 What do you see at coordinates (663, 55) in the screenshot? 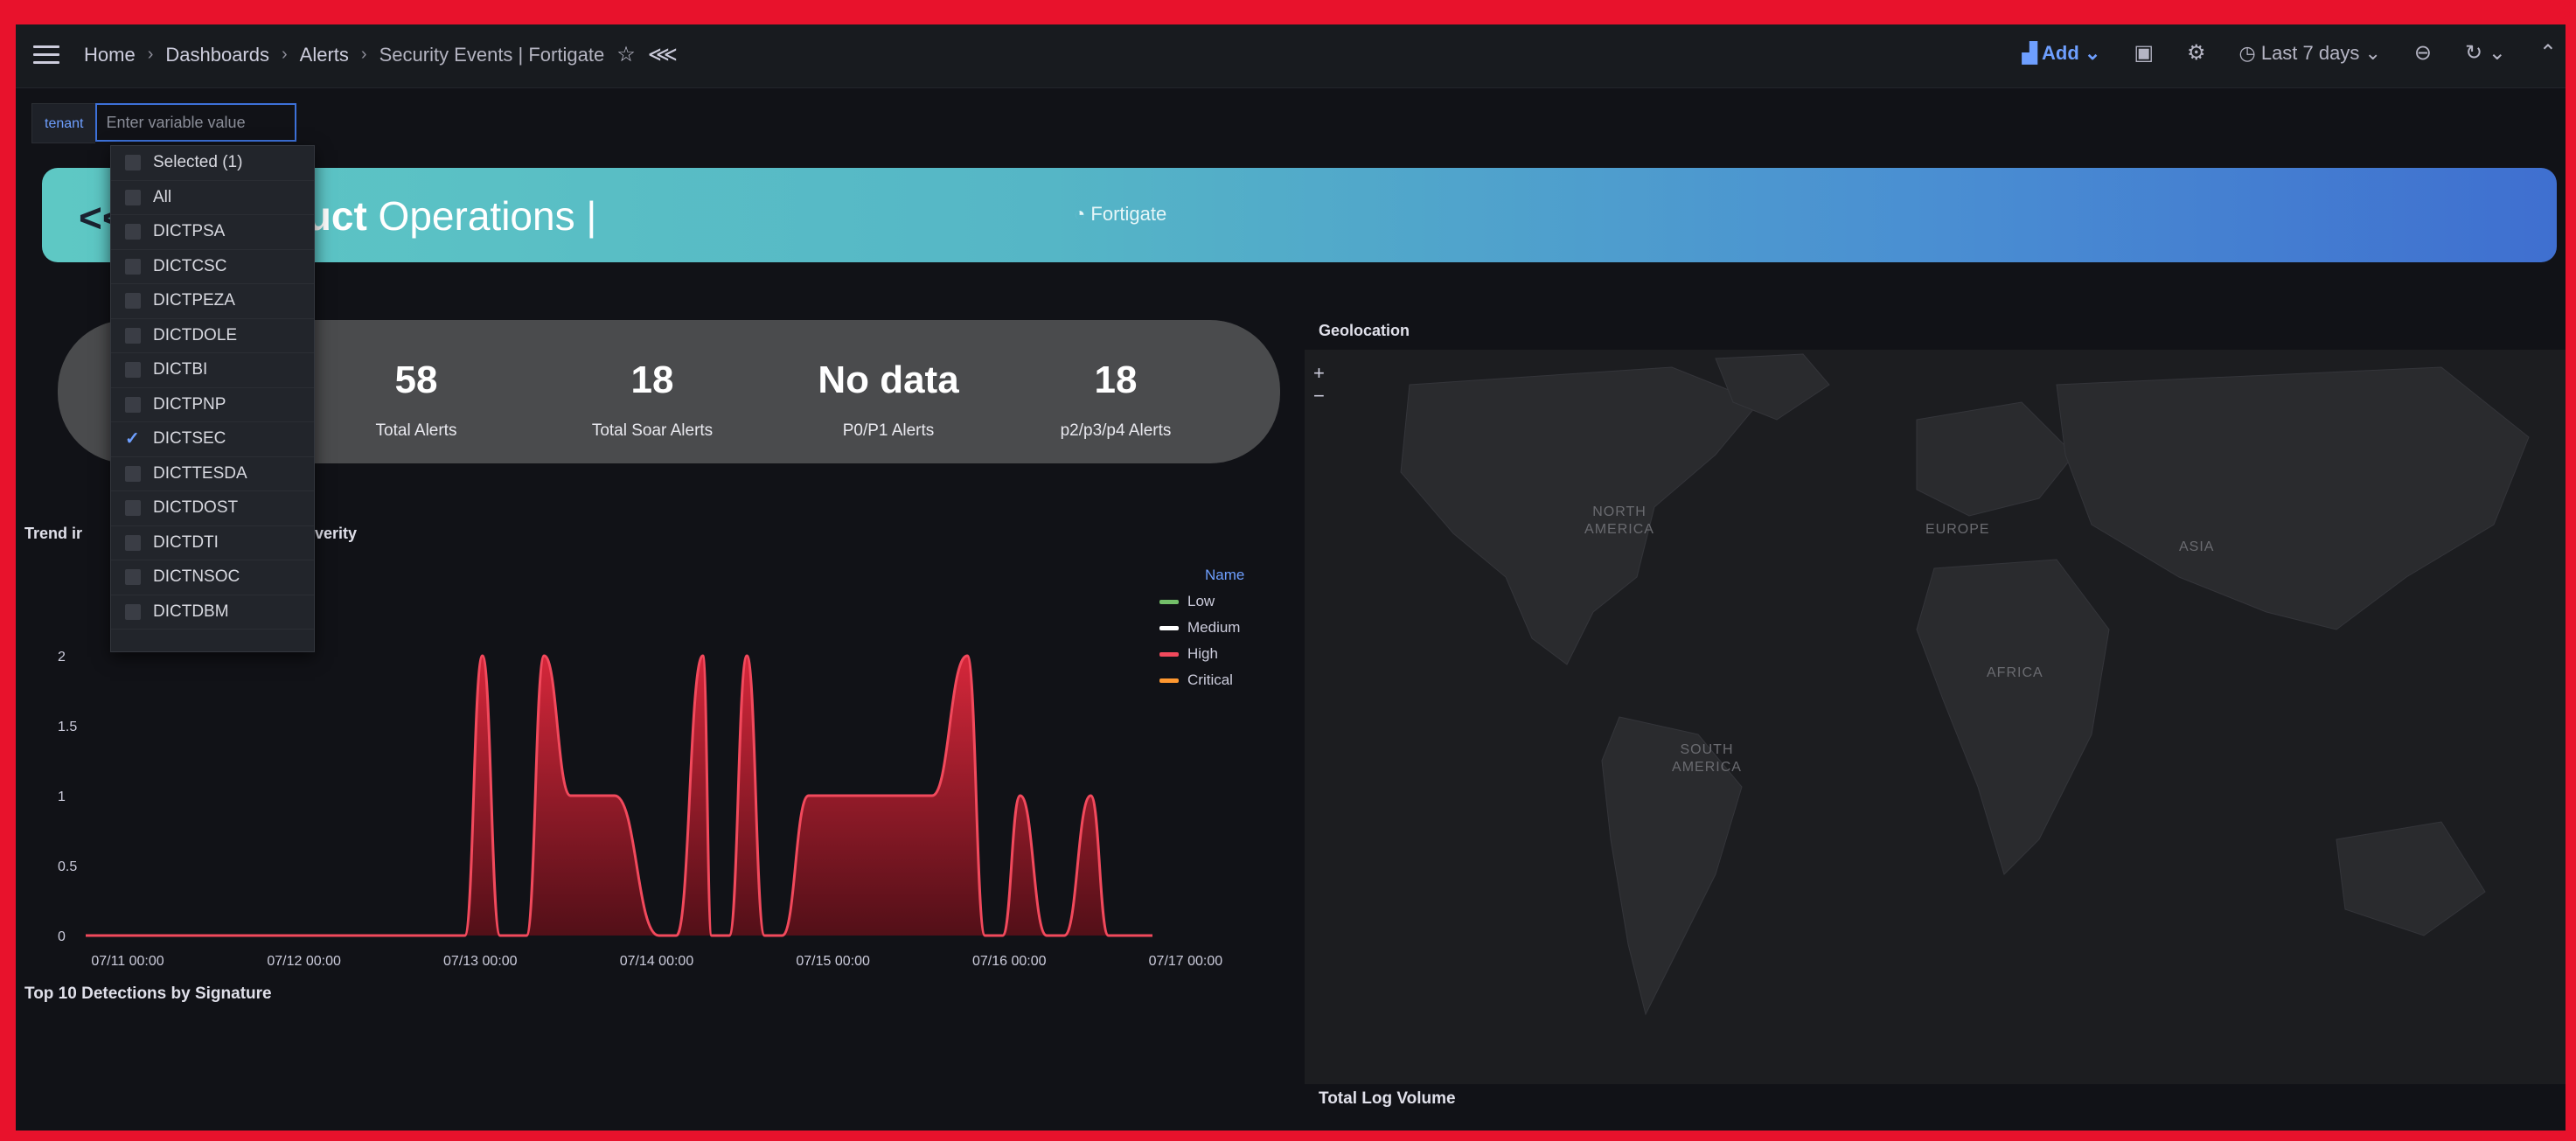
I see `share-icon: ⋘` at bounding box center [663, 55].